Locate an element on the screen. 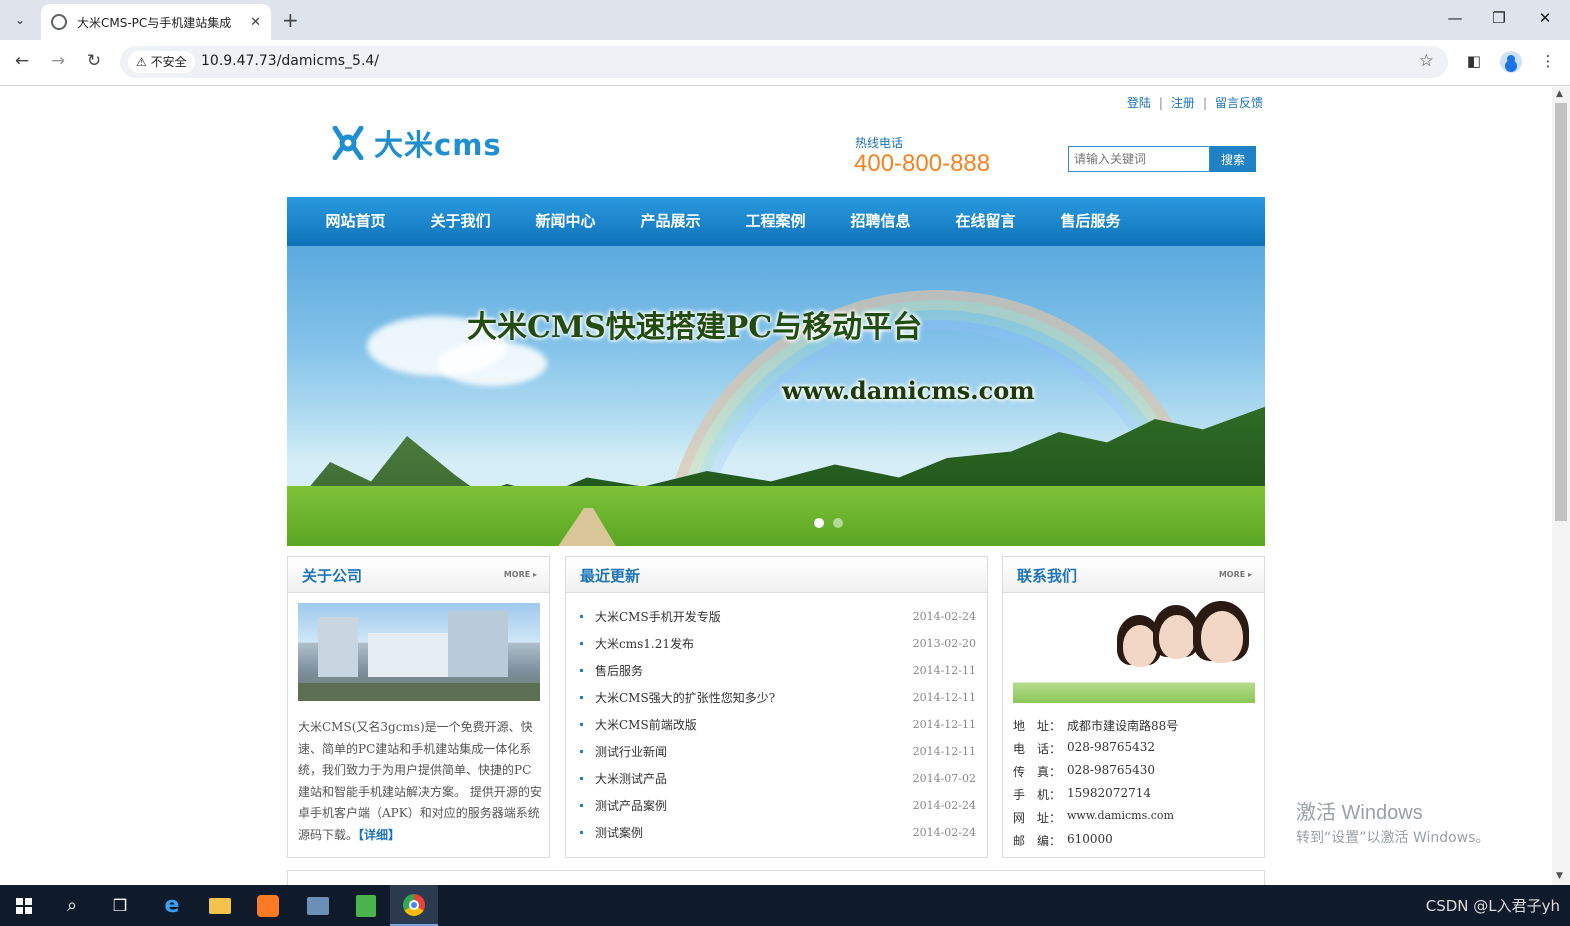 The width and height of the screenshot is (1570, 926). news-item: 大米测试产品 2014-07-02 is located at coordinates (778, 778).